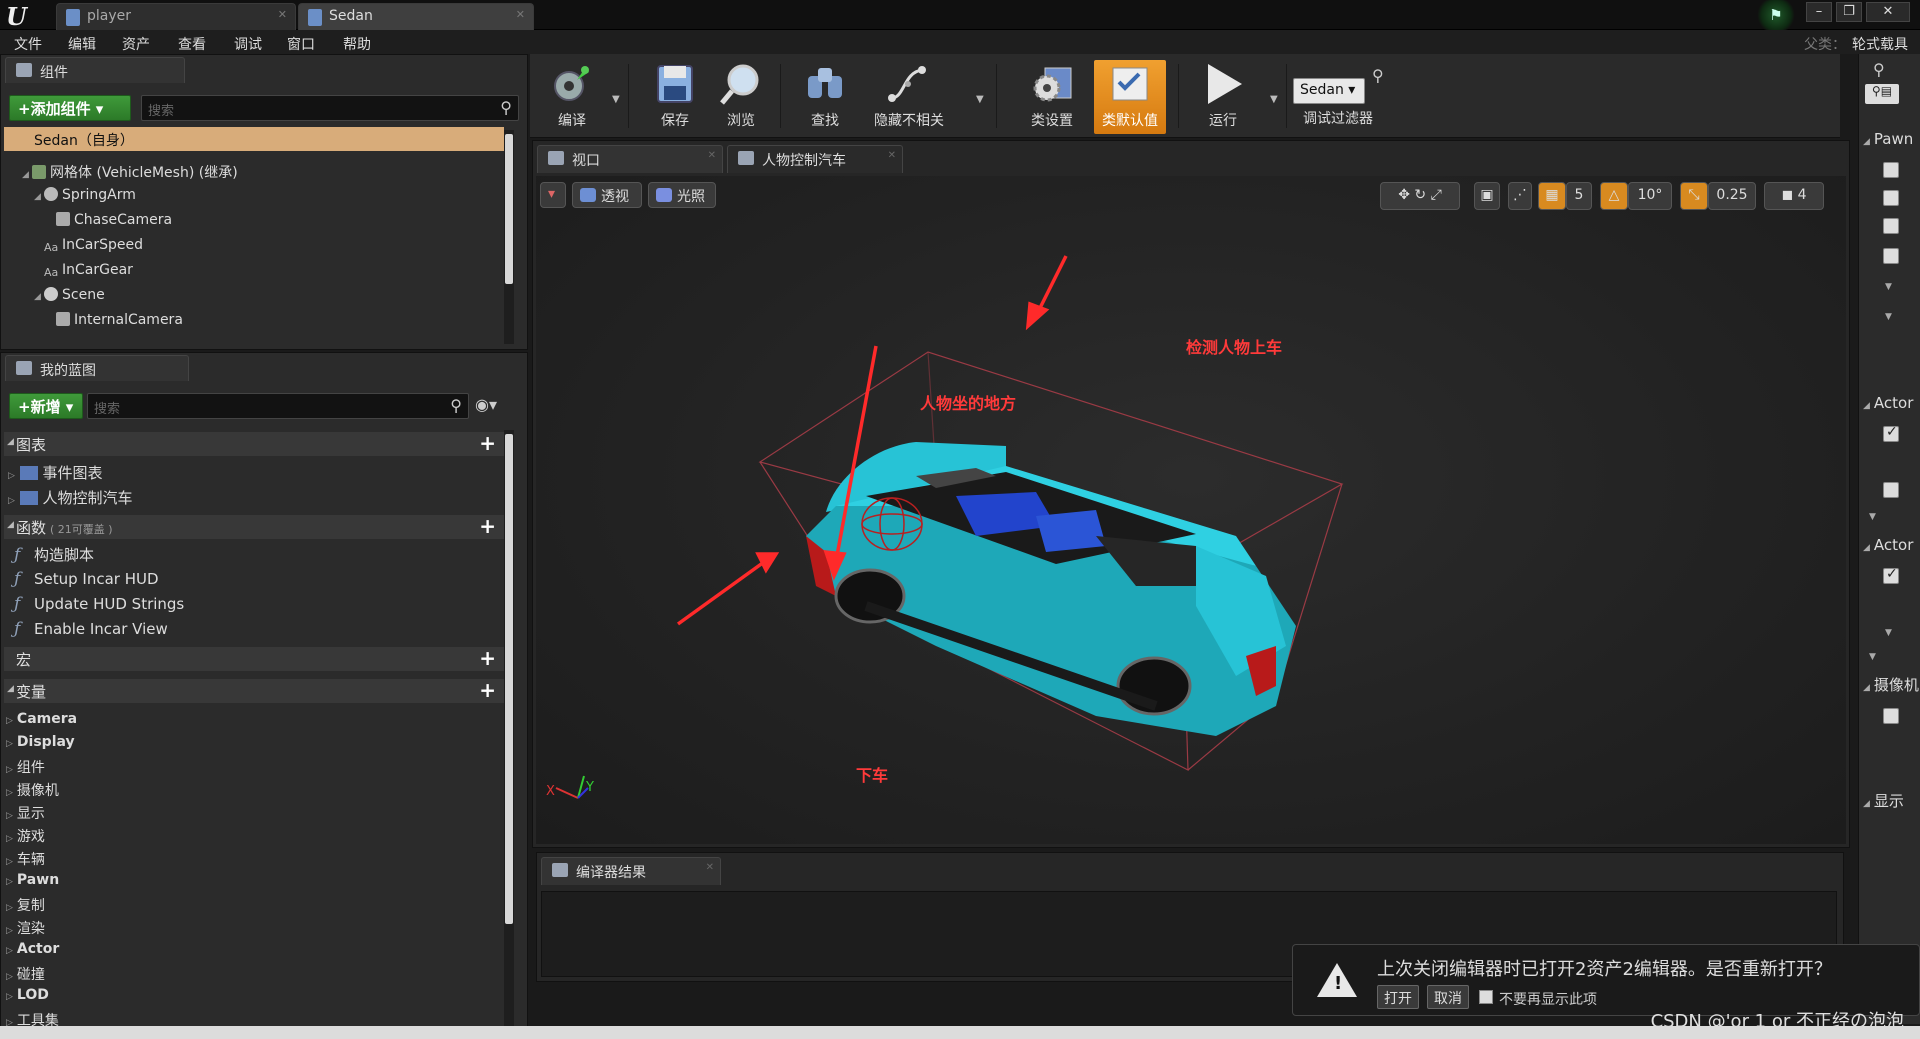 The height and width of the screenshot is (1039, 1920). I want to click on list-item-construction-script: ƒ 构造脚本, so click(54, 554).